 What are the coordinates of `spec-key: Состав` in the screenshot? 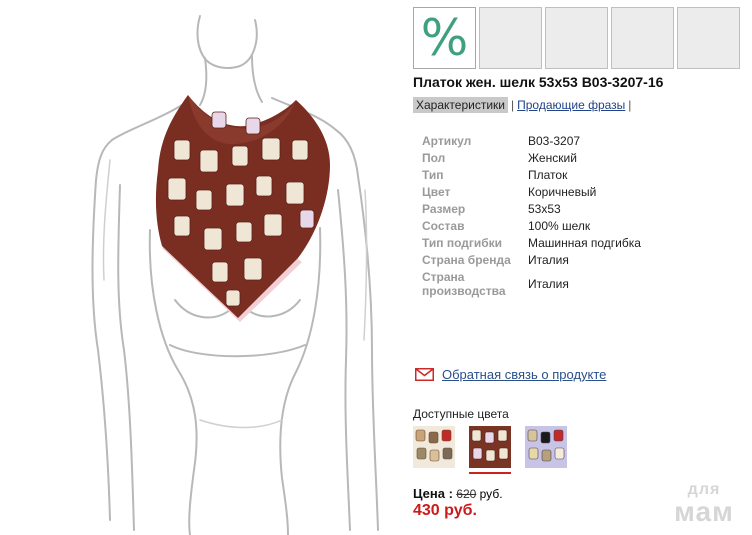 It's located at (443, 225).